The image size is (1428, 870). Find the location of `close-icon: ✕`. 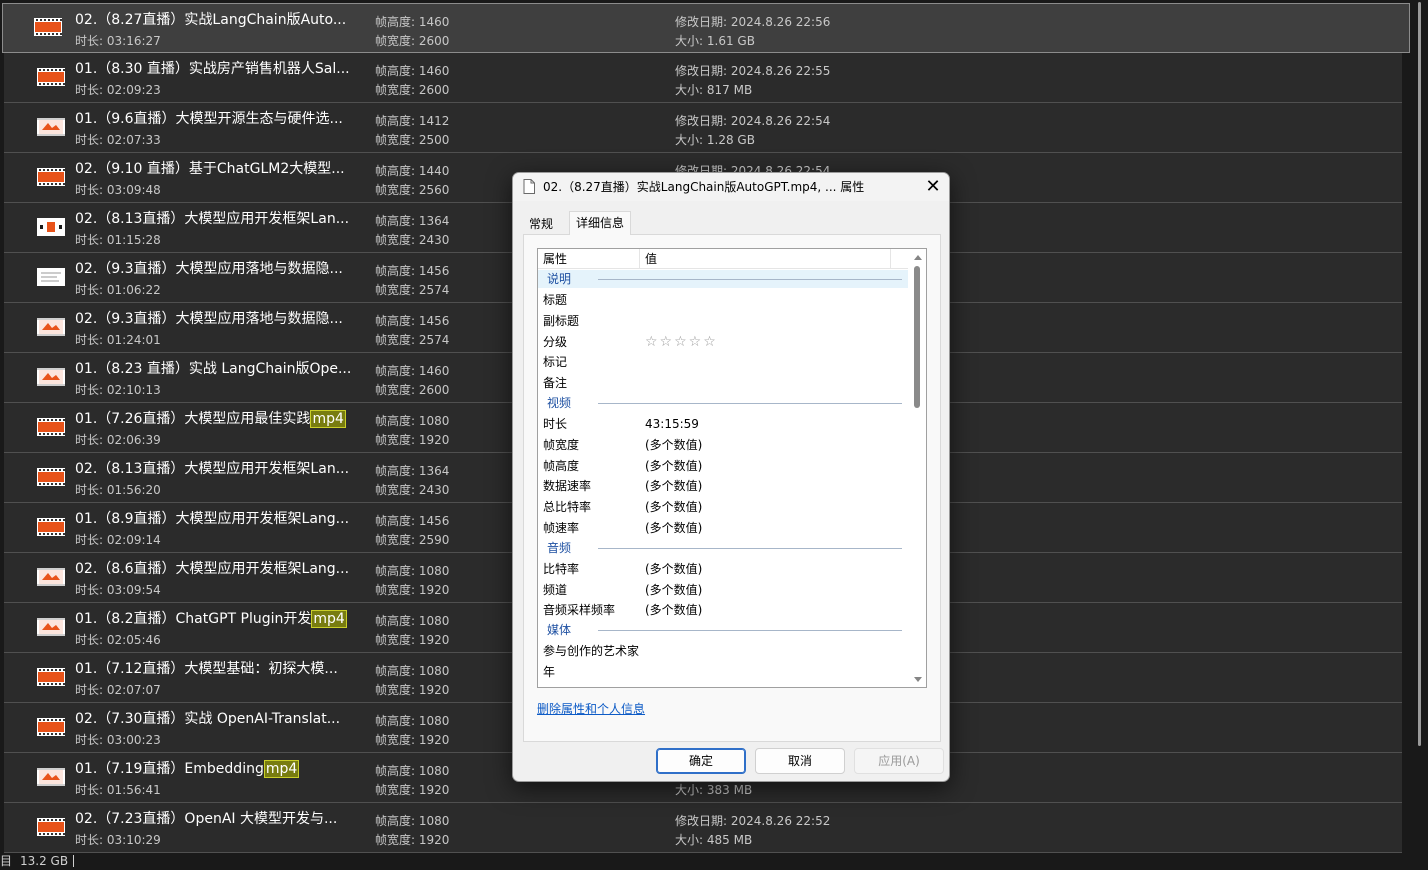

close-icon: ✕ is located at coordinates (933, 187).